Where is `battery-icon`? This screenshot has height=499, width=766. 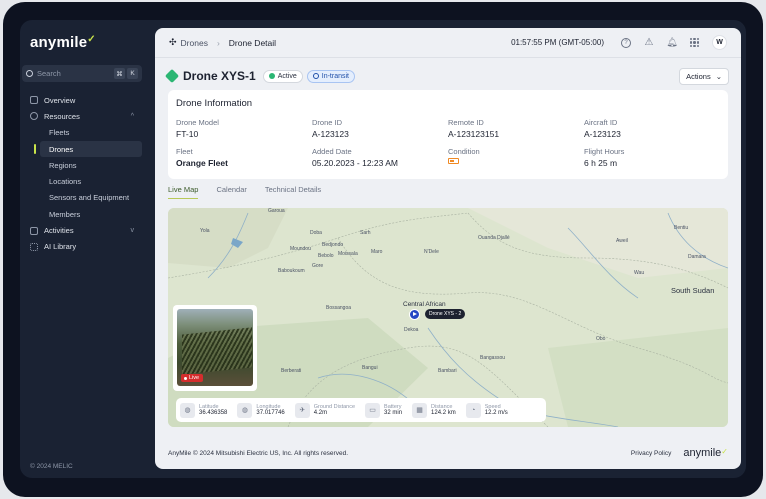 battery-icon is located at coordinates (453, 161).